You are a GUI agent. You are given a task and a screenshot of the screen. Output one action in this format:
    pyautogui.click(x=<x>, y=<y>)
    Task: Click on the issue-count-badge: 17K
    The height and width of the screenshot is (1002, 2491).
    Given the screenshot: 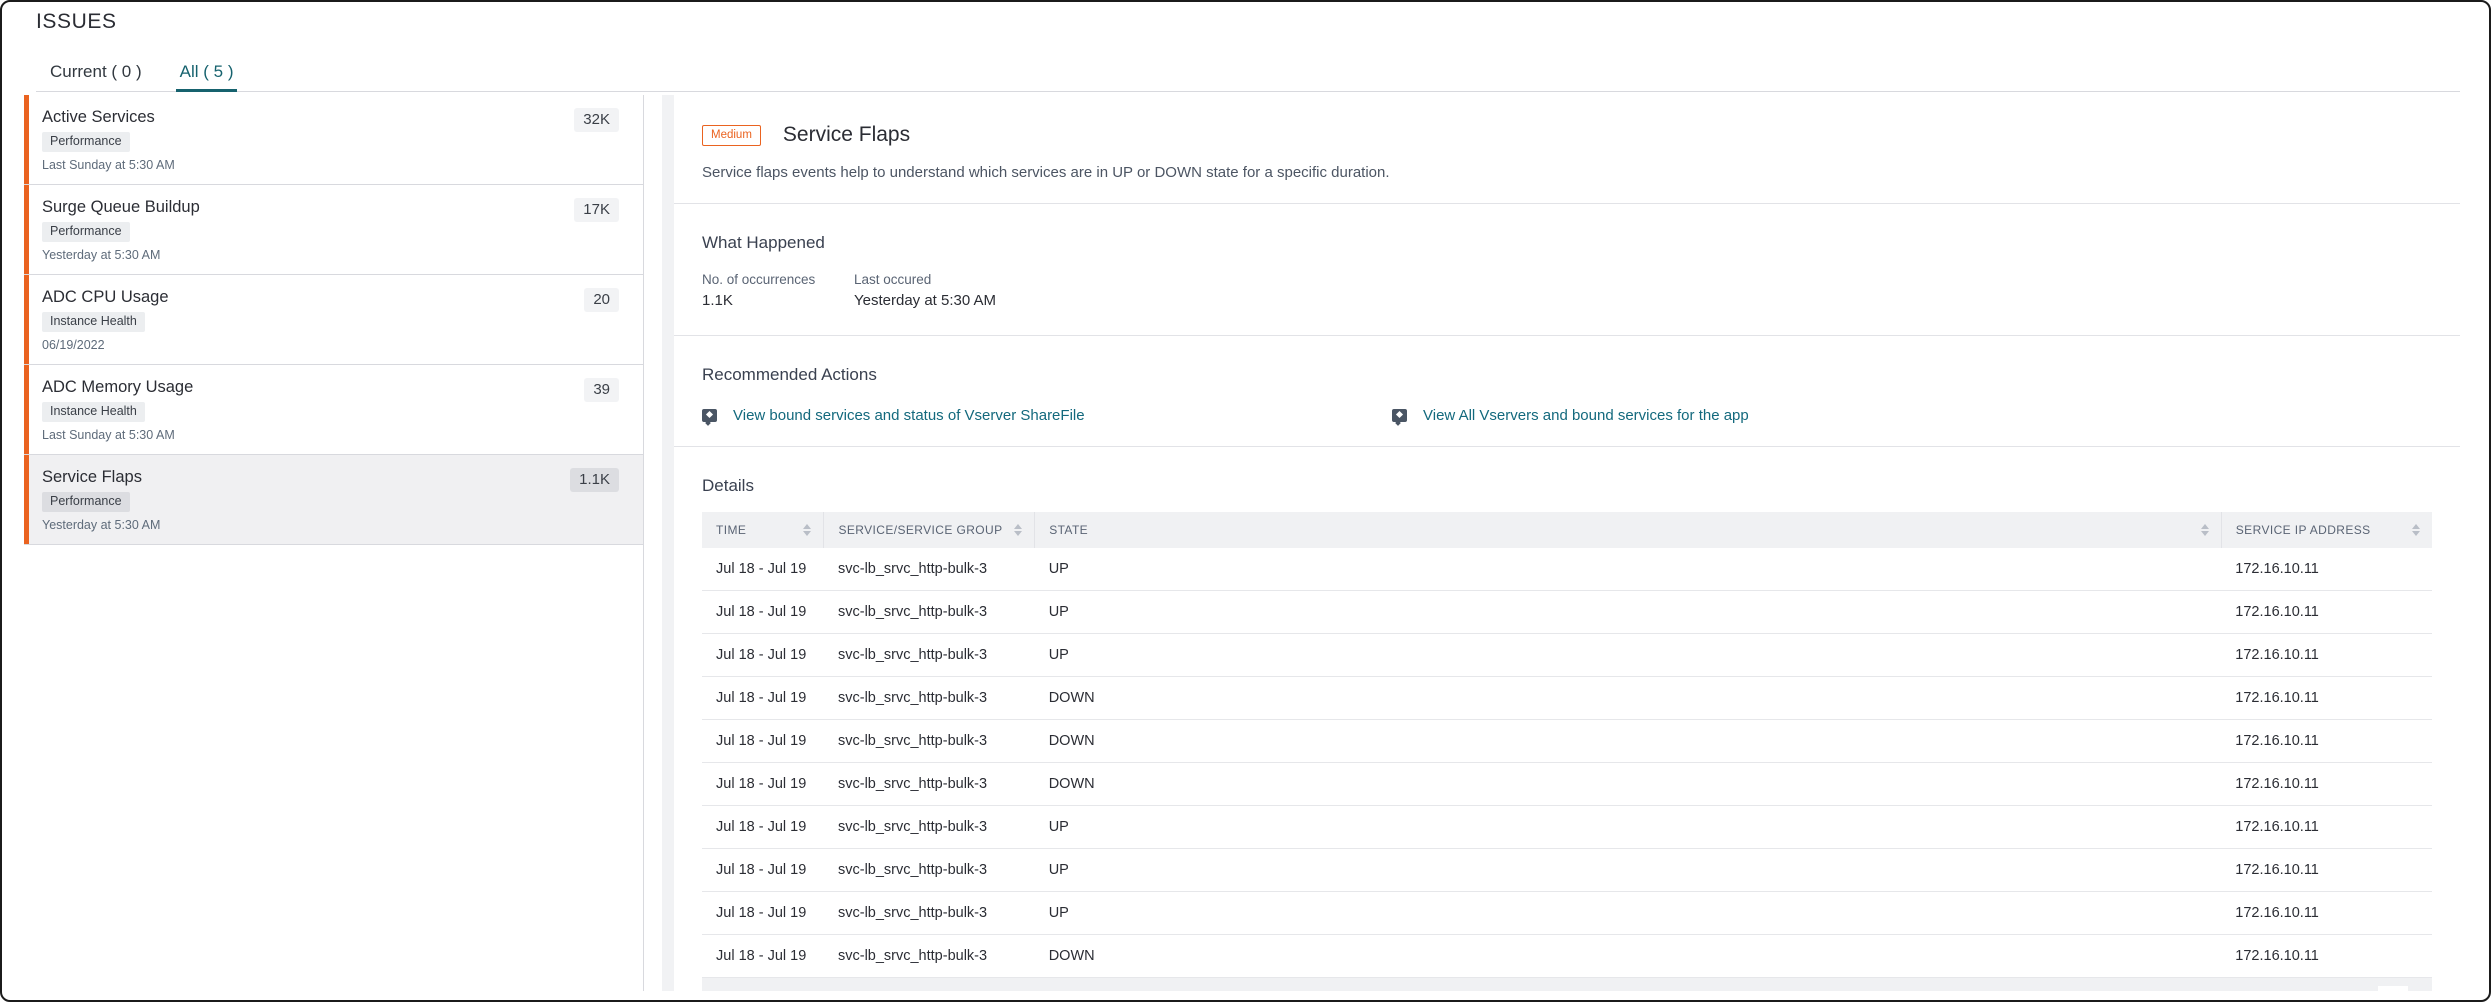 What is the action you would take?
    pyautogui.click(x=596, y=210)
    